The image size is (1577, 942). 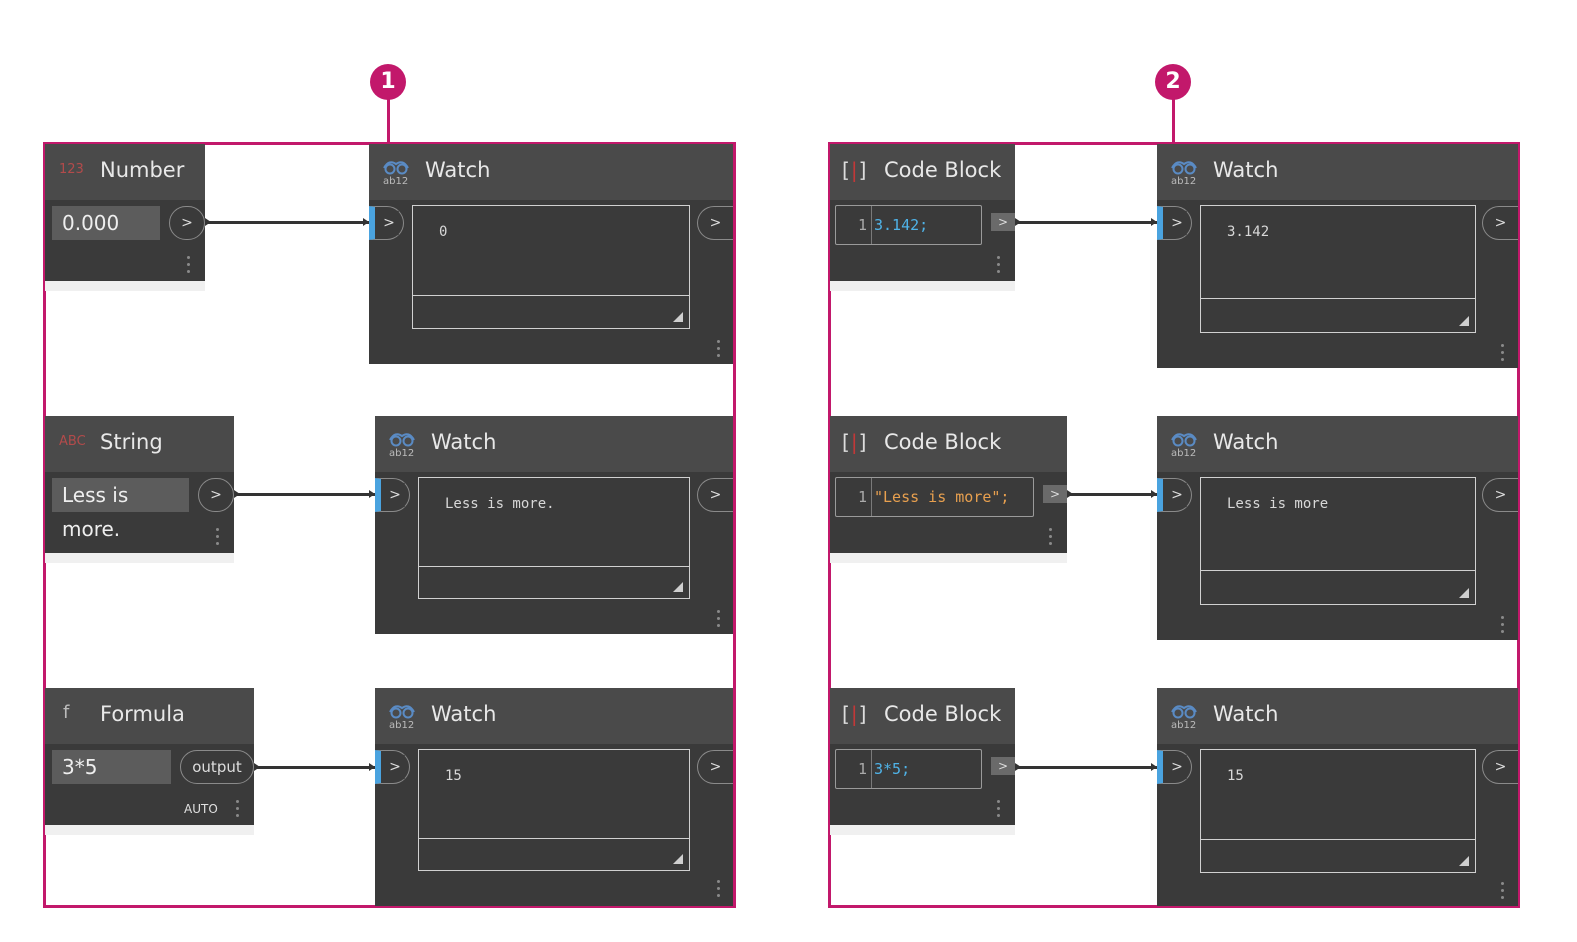 What do you see at coordinates (388, 121) in the screenshot?
I see `marker-1-stem` at bounding box center [388, 121].